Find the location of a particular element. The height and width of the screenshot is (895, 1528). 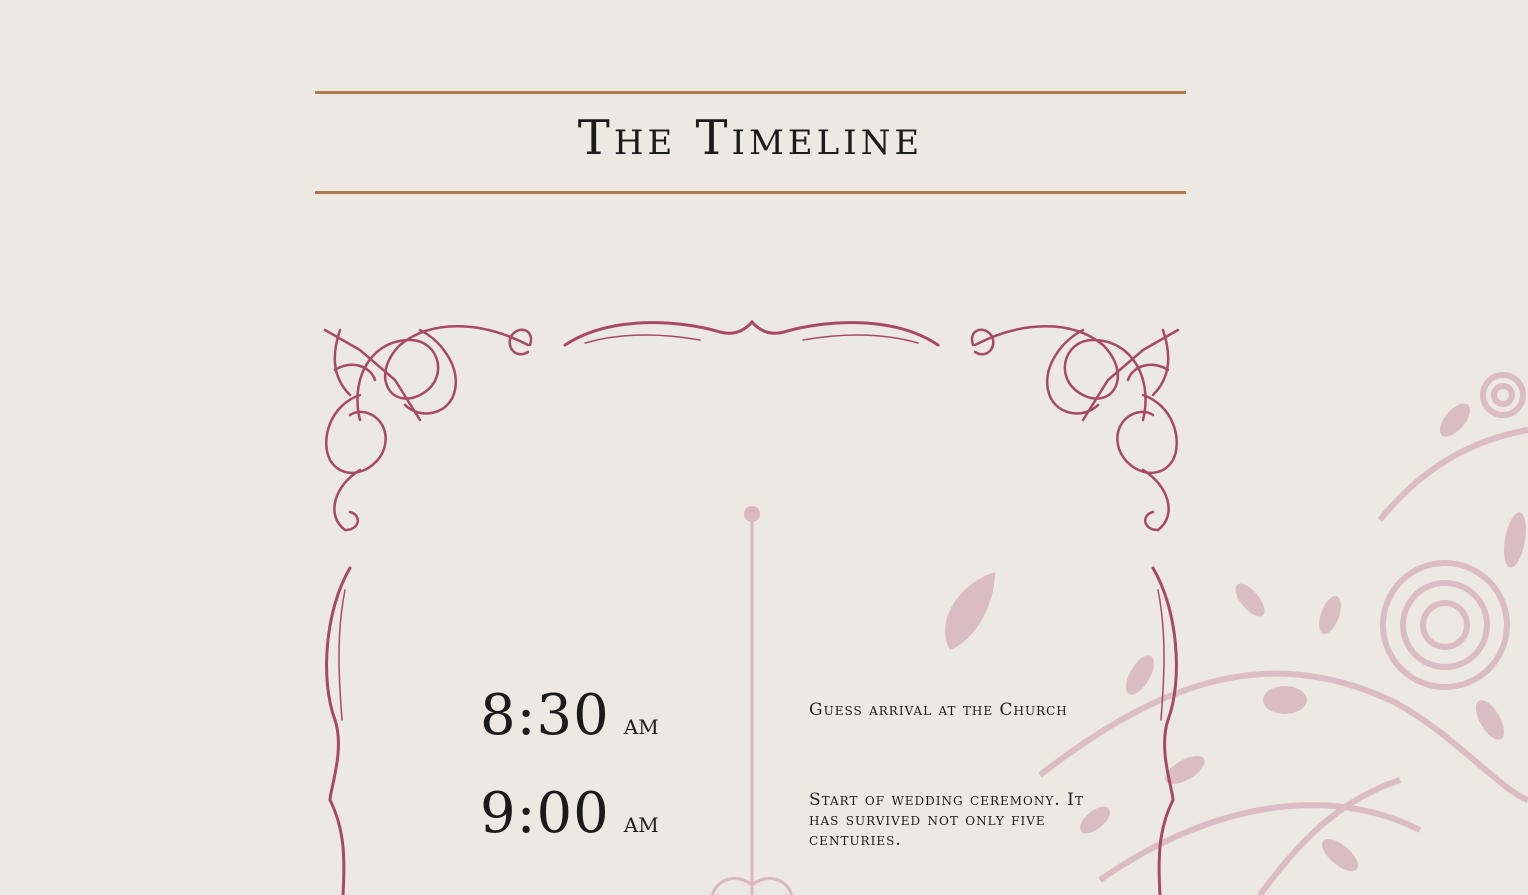

timeline-time-1: 8:30 AM is located at coordinates (569, 716).